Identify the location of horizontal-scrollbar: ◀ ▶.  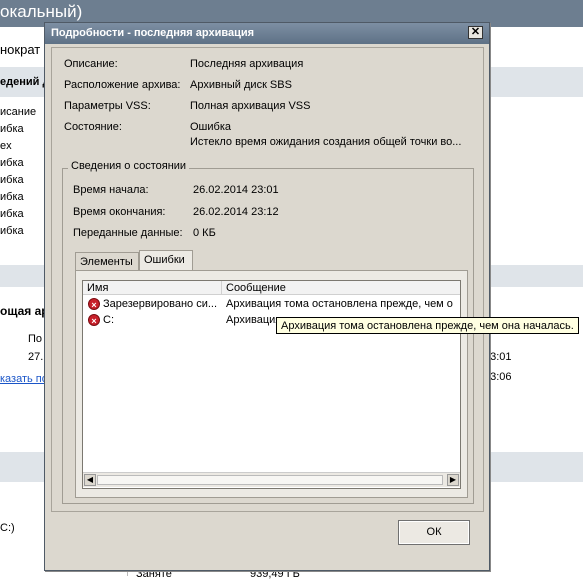
(271, 479).